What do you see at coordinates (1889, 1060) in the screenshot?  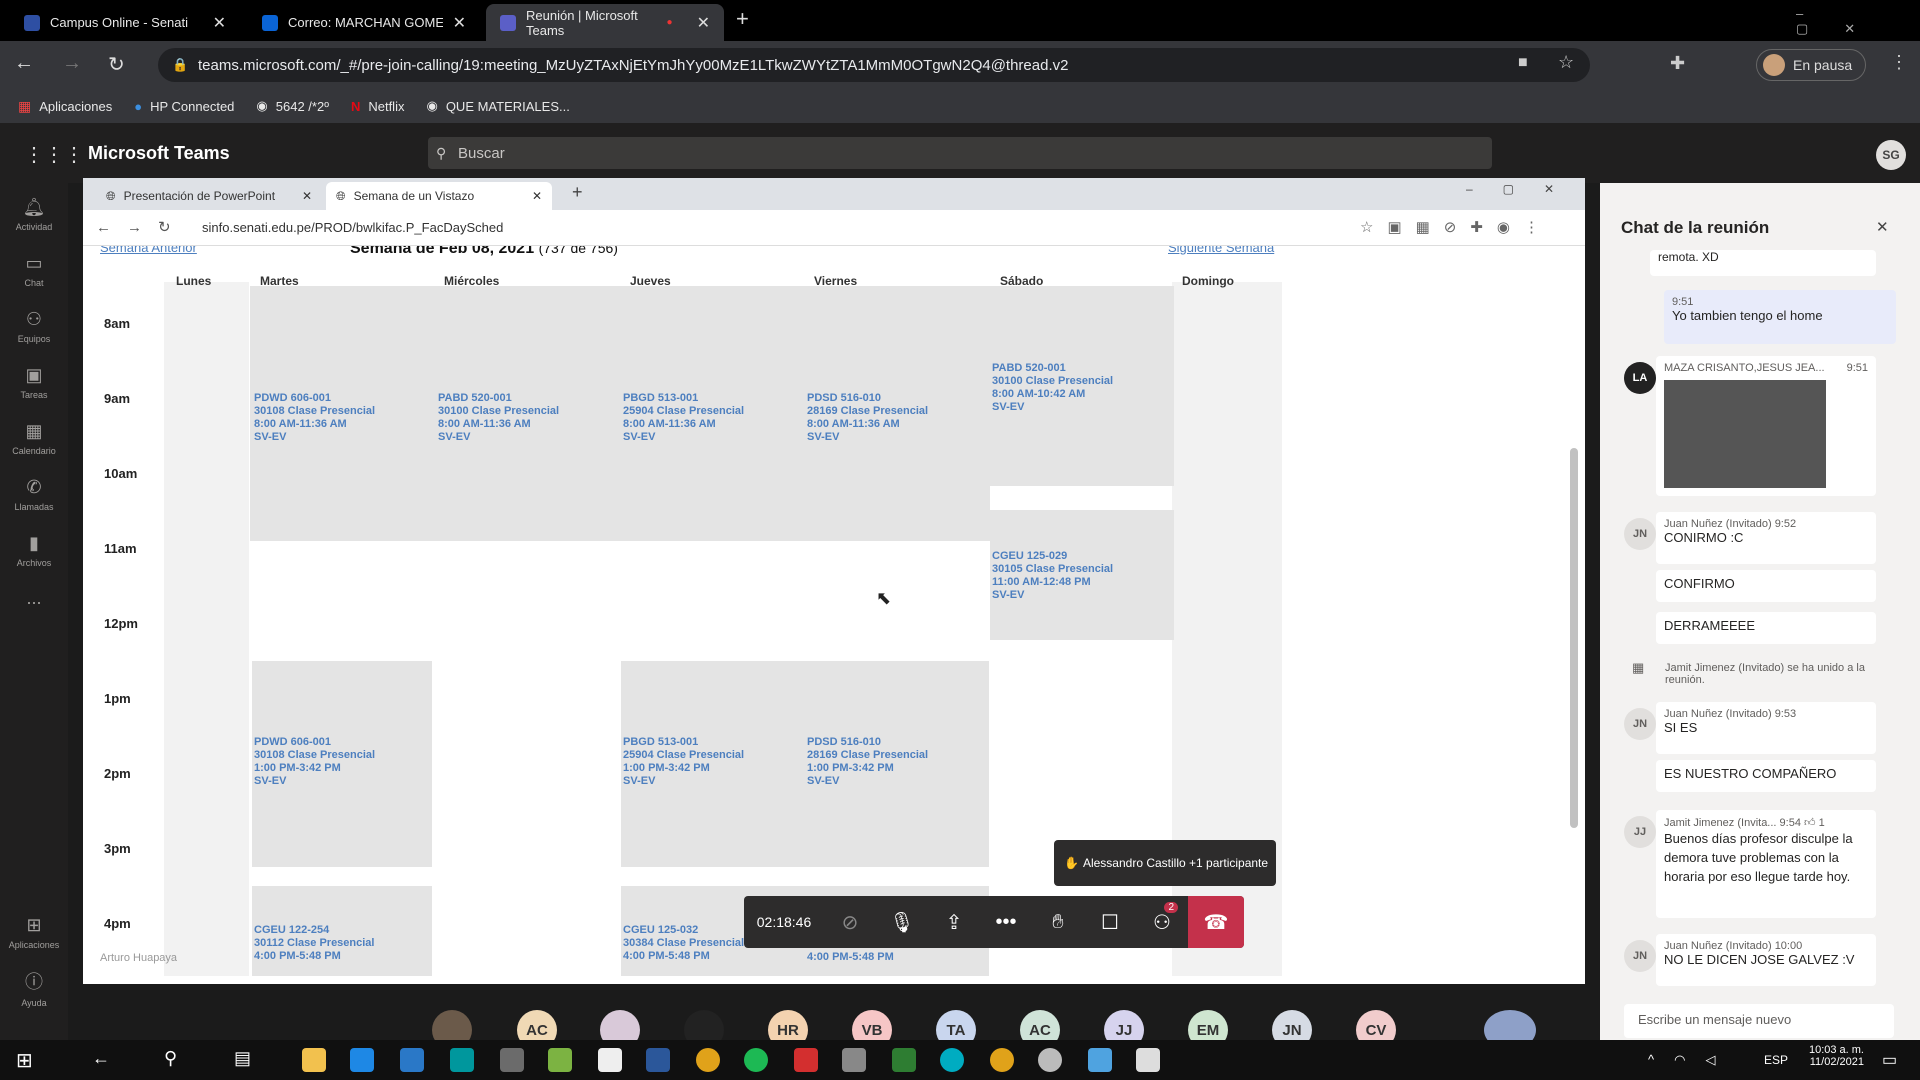 I see `notifications-icon: ▭` at bounding box center [1889, 1060].